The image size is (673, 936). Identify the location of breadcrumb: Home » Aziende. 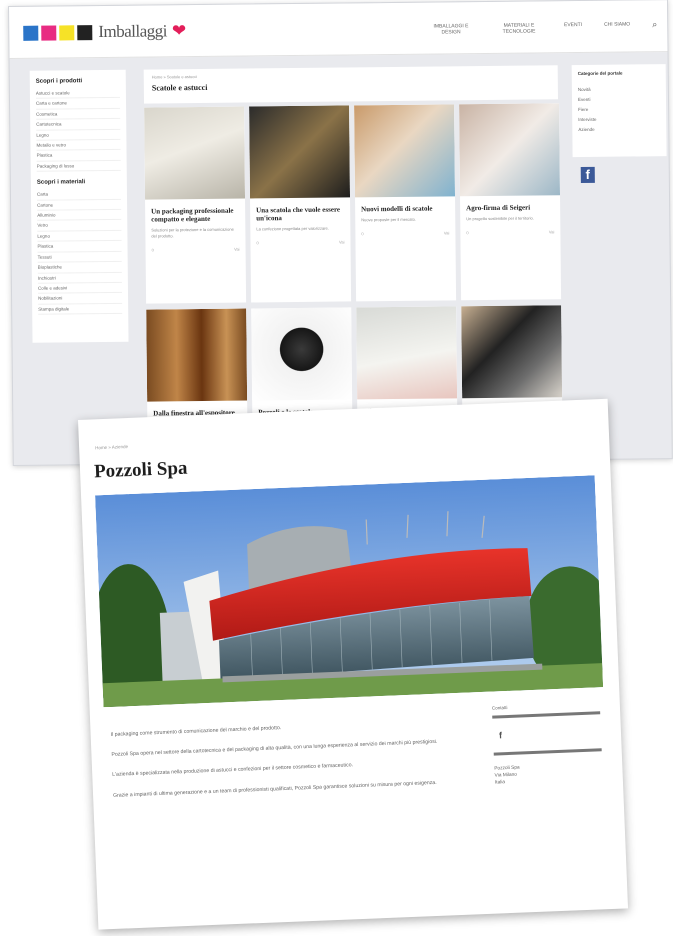
(112, 447).